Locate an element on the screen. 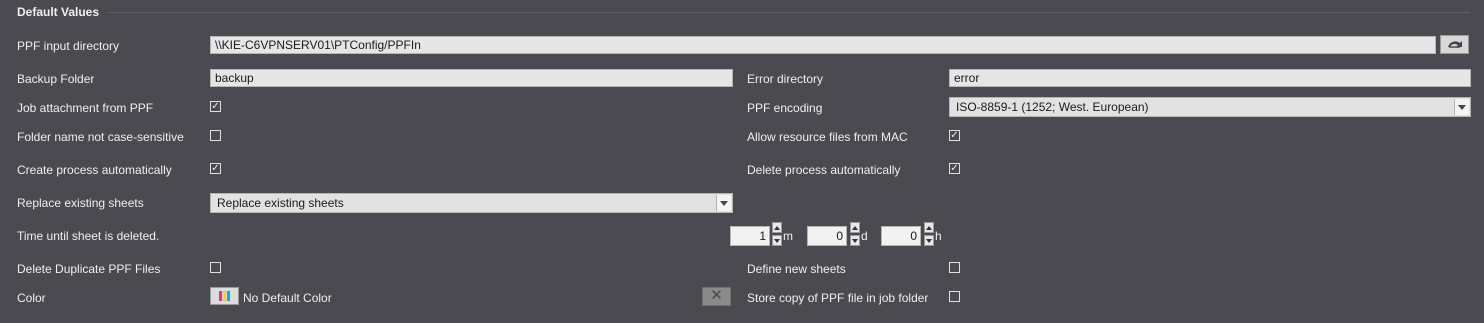  months-unit: m is located at coordinates (788, 236).